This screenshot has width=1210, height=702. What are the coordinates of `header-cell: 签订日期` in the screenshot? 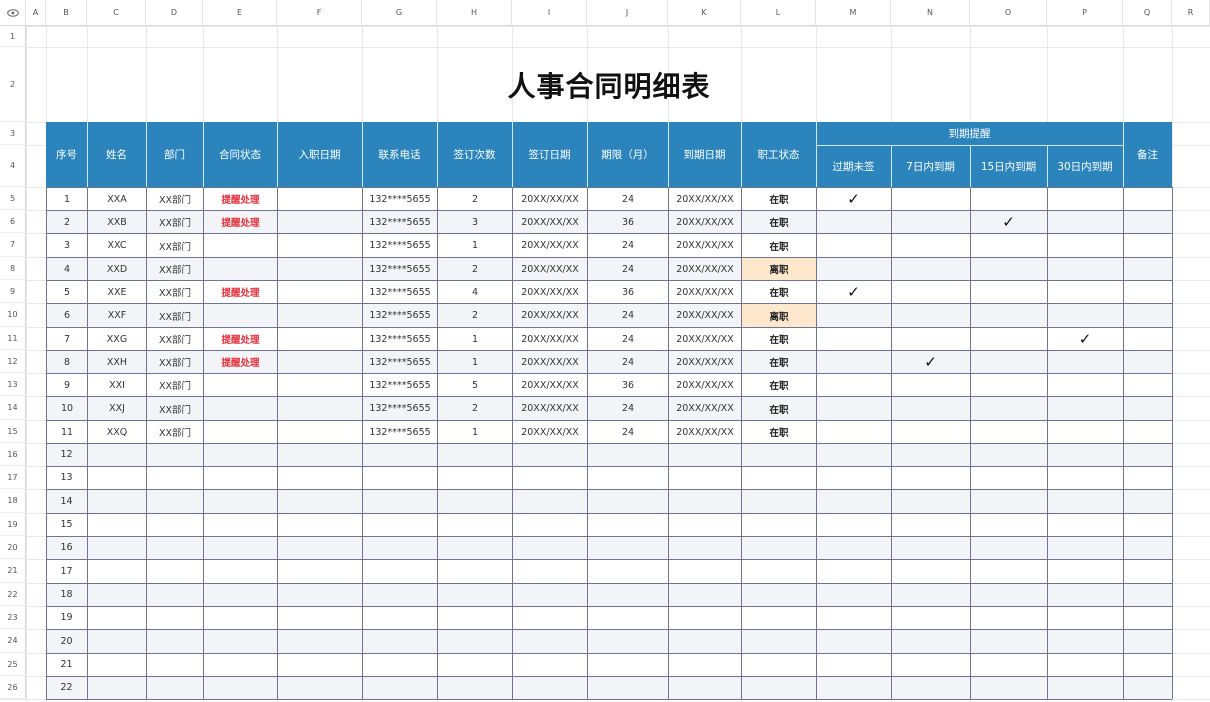 It's located at (549, 154).